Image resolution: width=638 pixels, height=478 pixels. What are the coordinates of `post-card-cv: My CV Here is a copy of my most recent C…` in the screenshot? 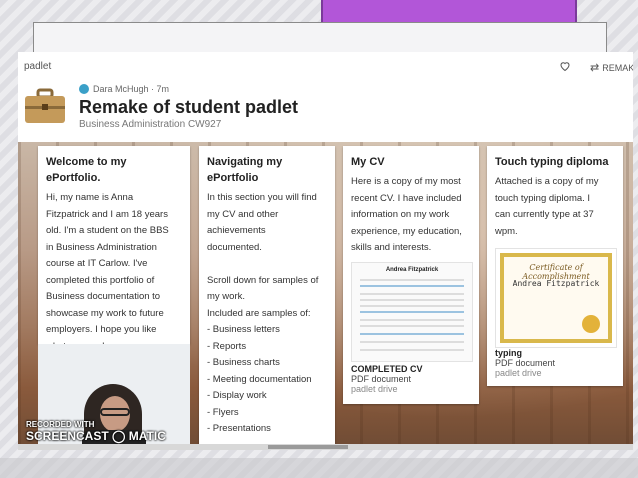 It's located at (411, 275).